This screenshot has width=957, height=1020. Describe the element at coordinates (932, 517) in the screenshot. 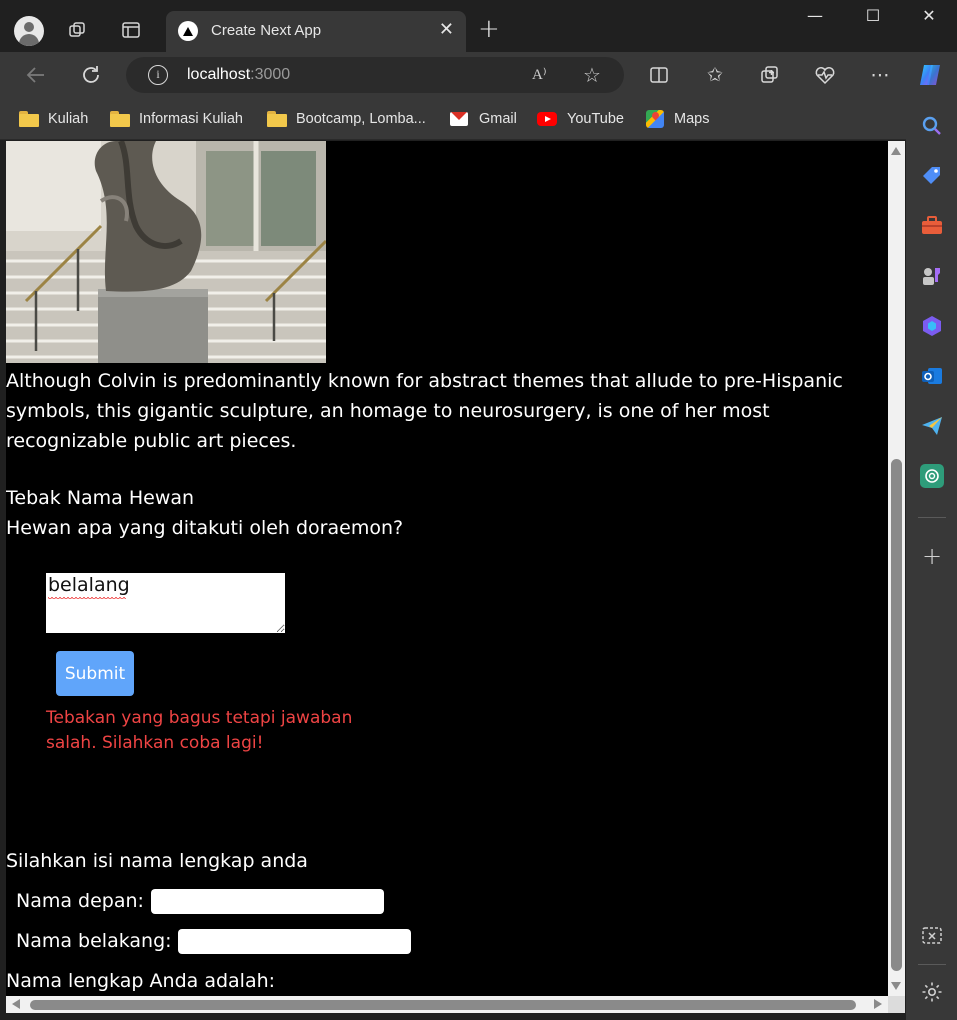

I see `sidebar-divider` at that location.